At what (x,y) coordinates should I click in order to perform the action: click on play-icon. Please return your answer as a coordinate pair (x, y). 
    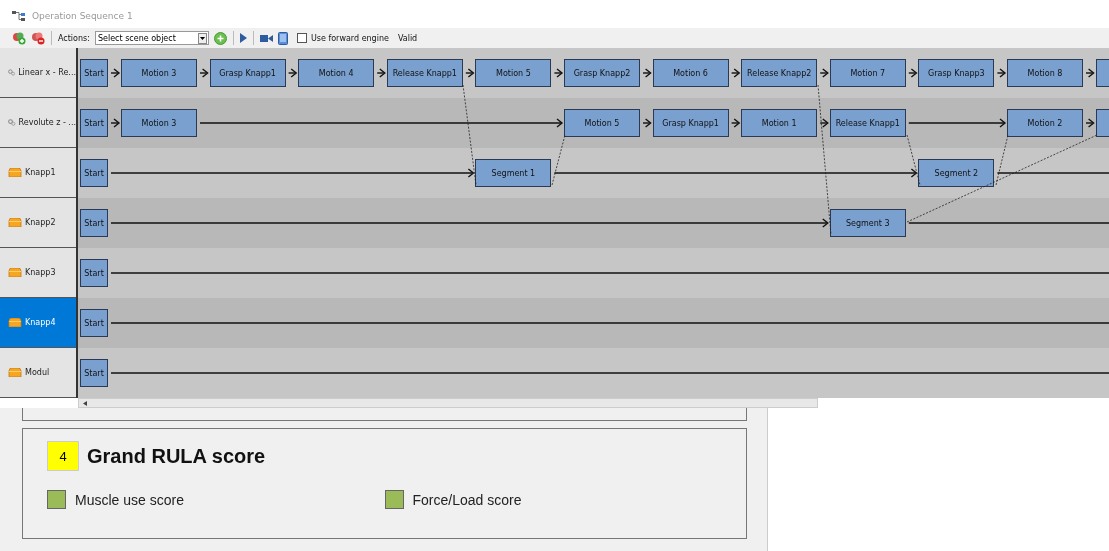
    Looking at the image, I should click on (243, 38).